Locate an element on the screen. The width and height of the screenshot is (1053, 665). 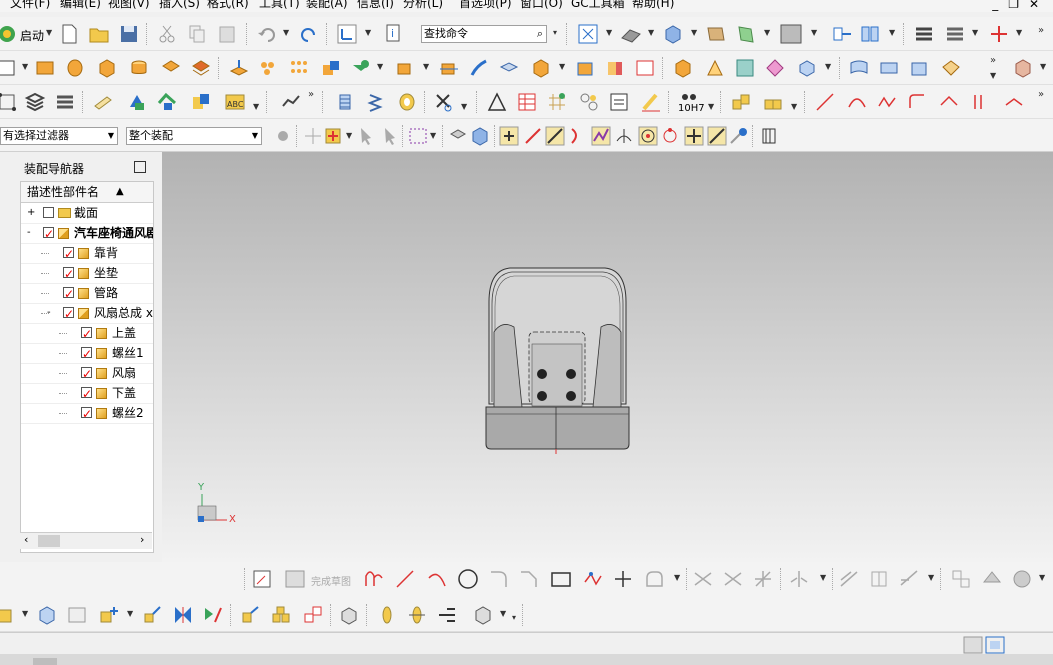
menu-tools: 工具(T) is located at coordinates (279, 5).